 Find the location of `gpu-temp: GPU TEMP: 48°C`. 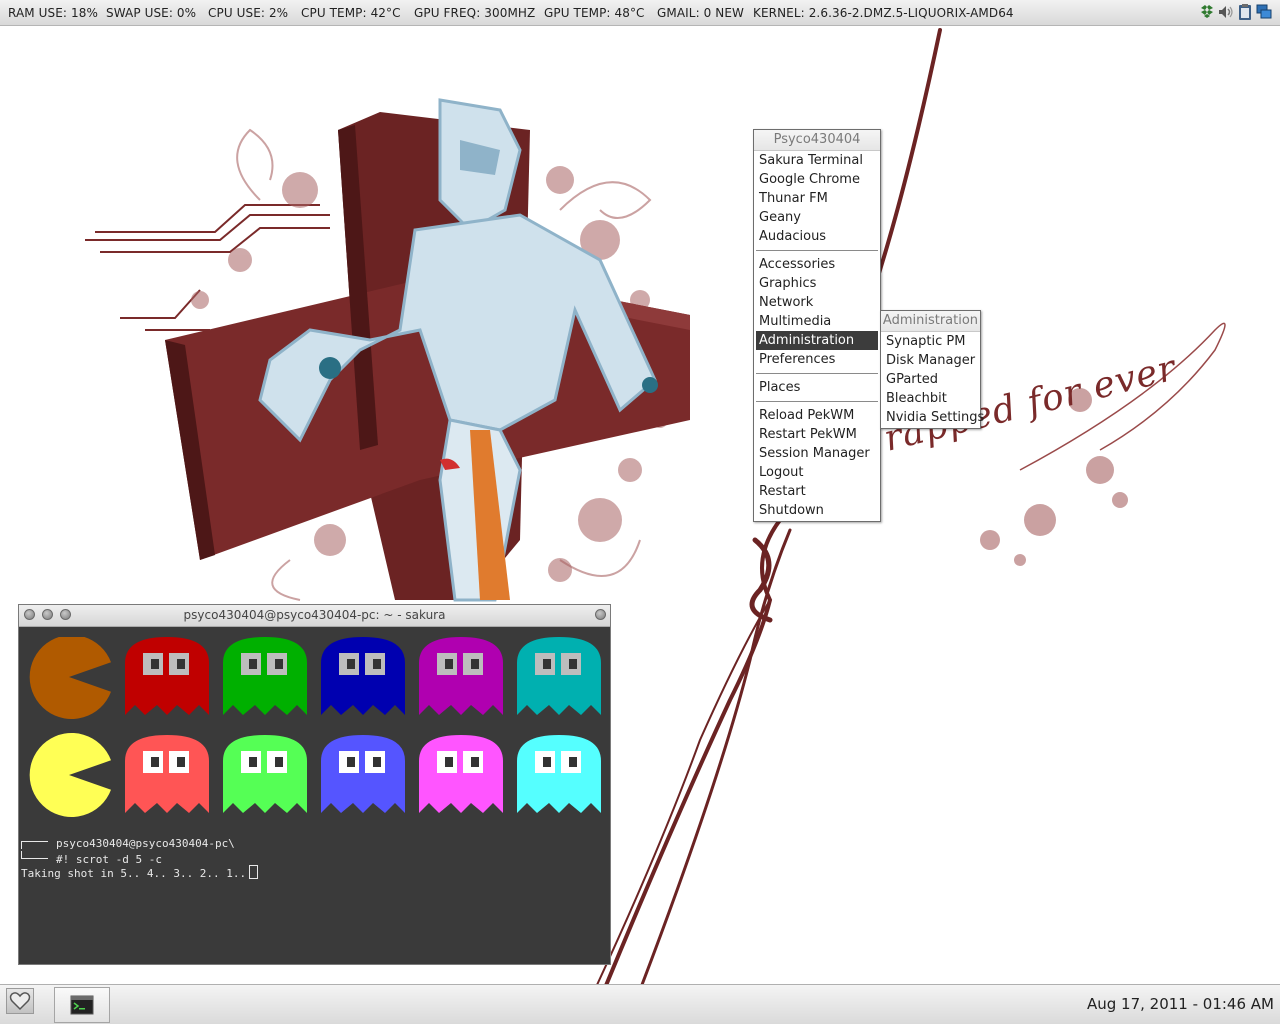

gpu-temp: GPU TEMP: 48°C is located at coordinates (594, 13).